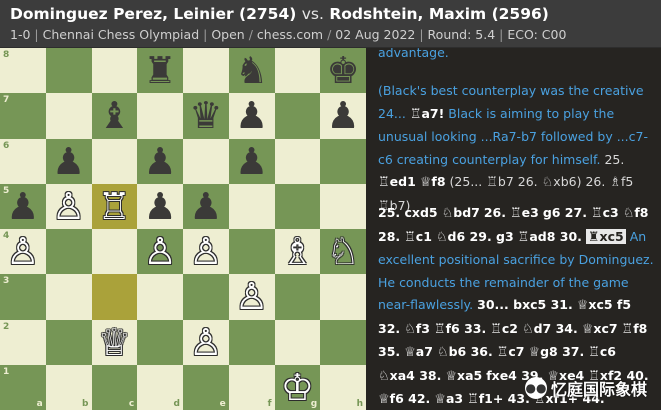 The width and height of the screenshot is (661, 410). What do you see at coordinates (114, 387) in the screenshot?
I see `square-c1: c` at bounding box center [114, 387].